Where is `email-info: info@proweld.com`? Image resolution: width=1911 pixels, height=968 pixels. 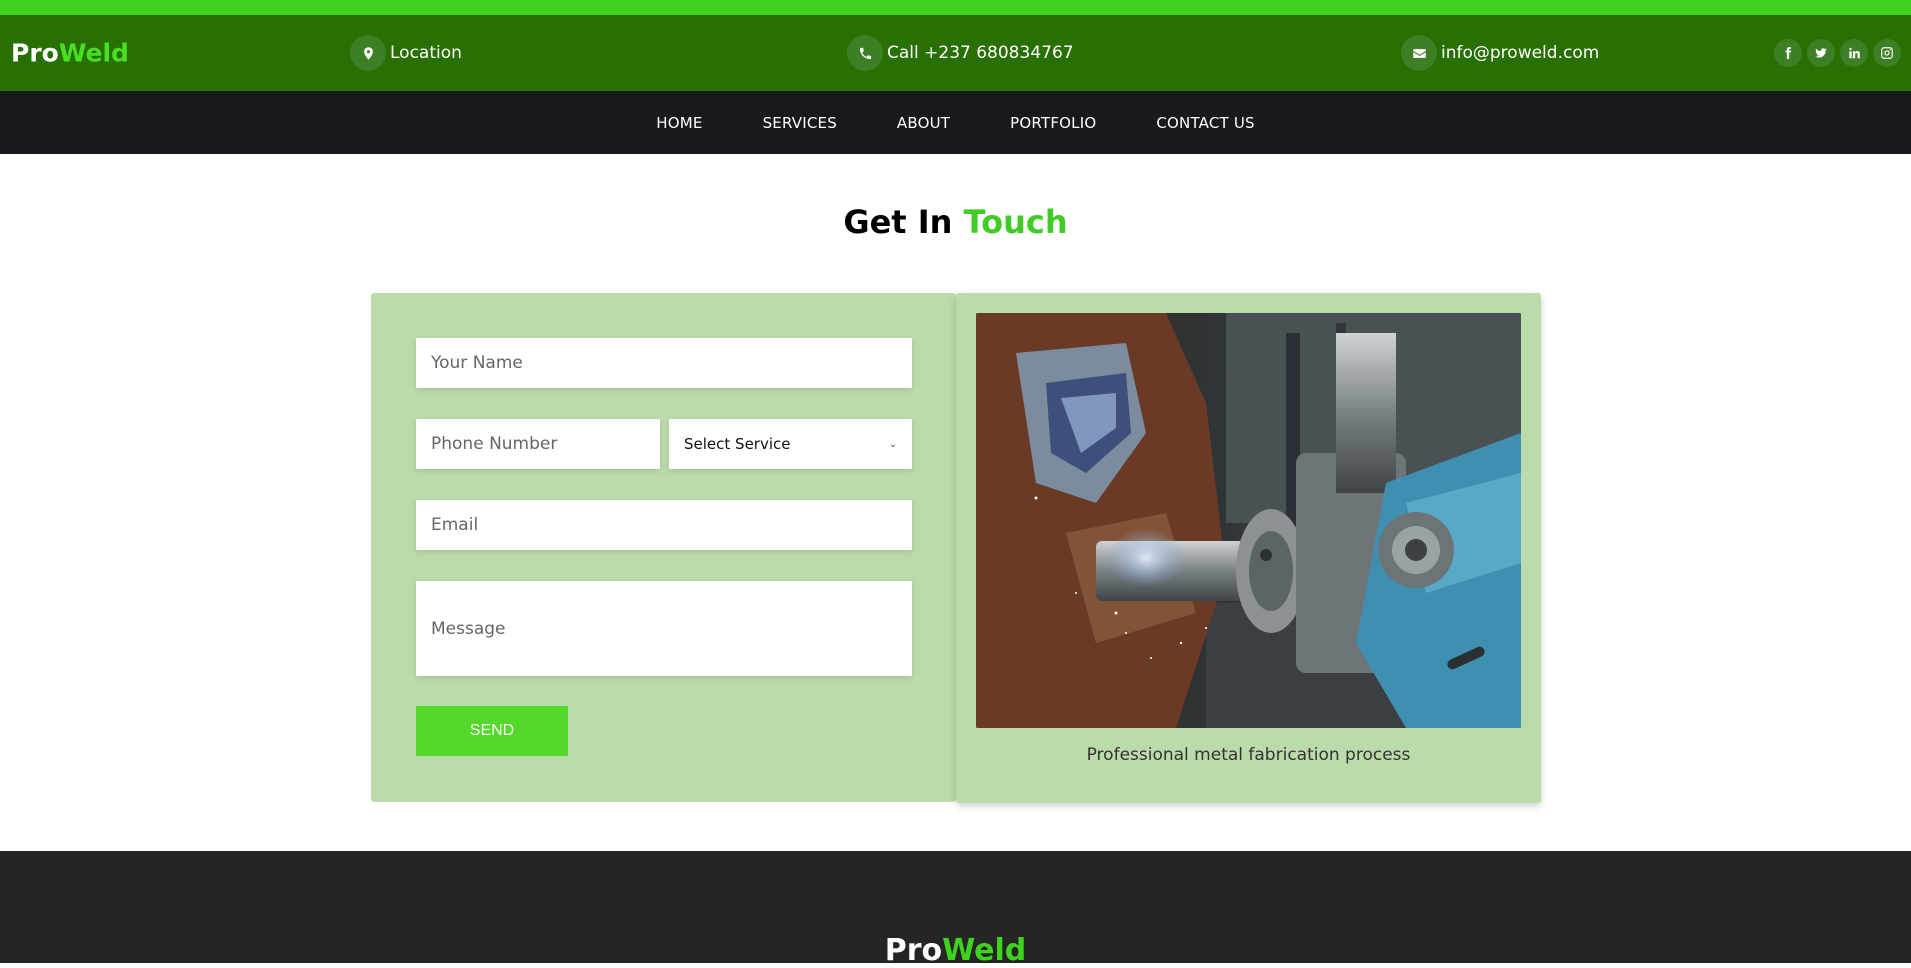 email-info: info@proweld.com is located at coordinates (1500, 53).